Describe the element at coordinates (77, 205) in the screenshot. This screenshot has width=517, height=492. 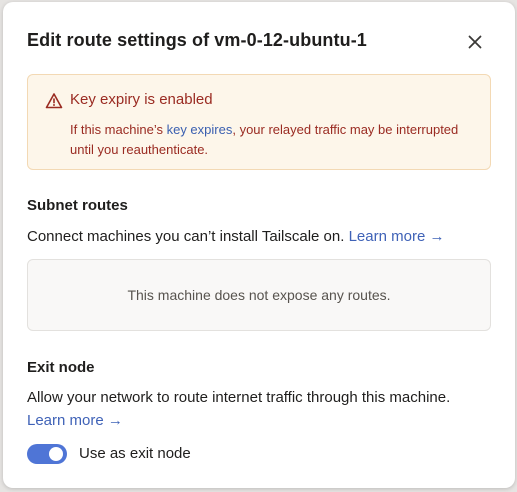
I see `subnet-routes-heading: Subnet routes` at that location.